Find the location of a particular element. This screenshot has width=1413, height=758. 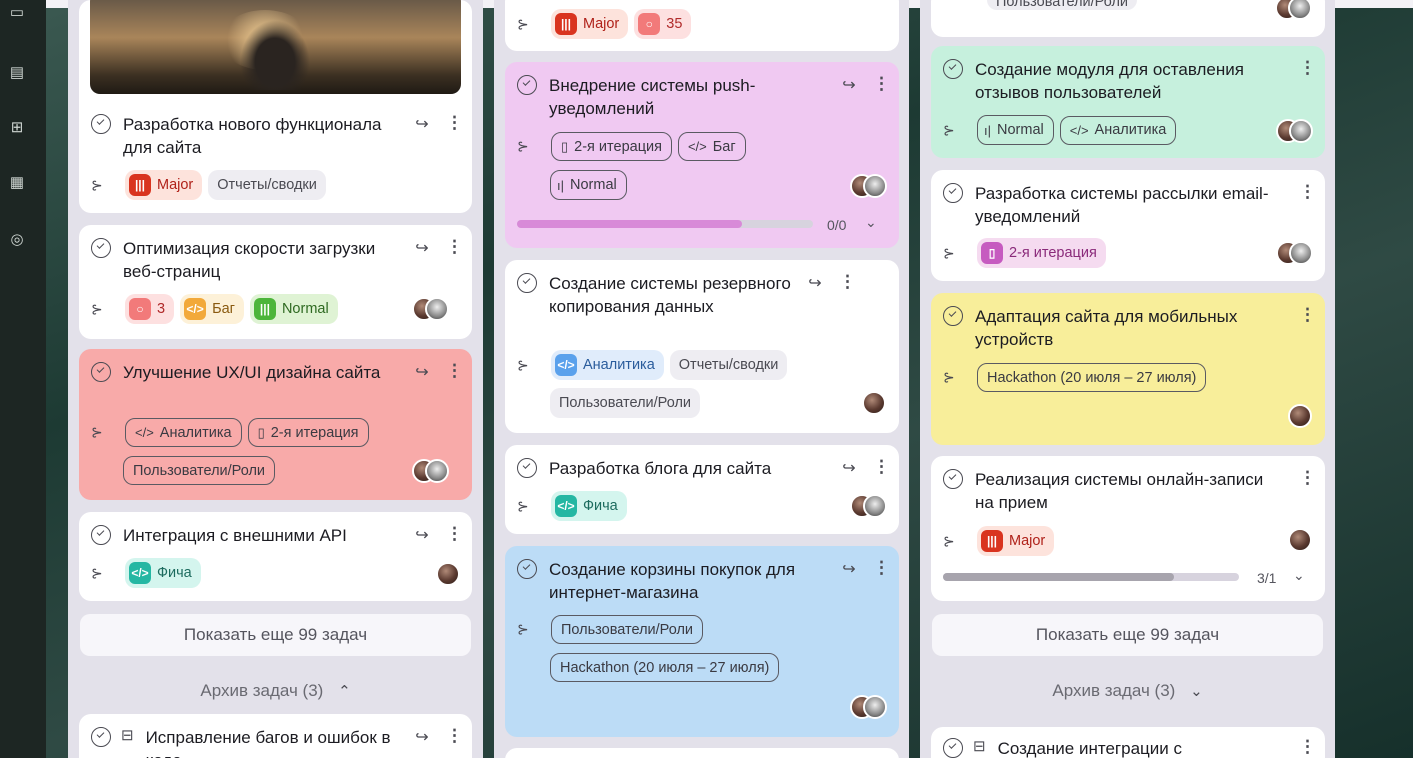

tag-priority: ||| Normal is located at coordinates (293, 309).